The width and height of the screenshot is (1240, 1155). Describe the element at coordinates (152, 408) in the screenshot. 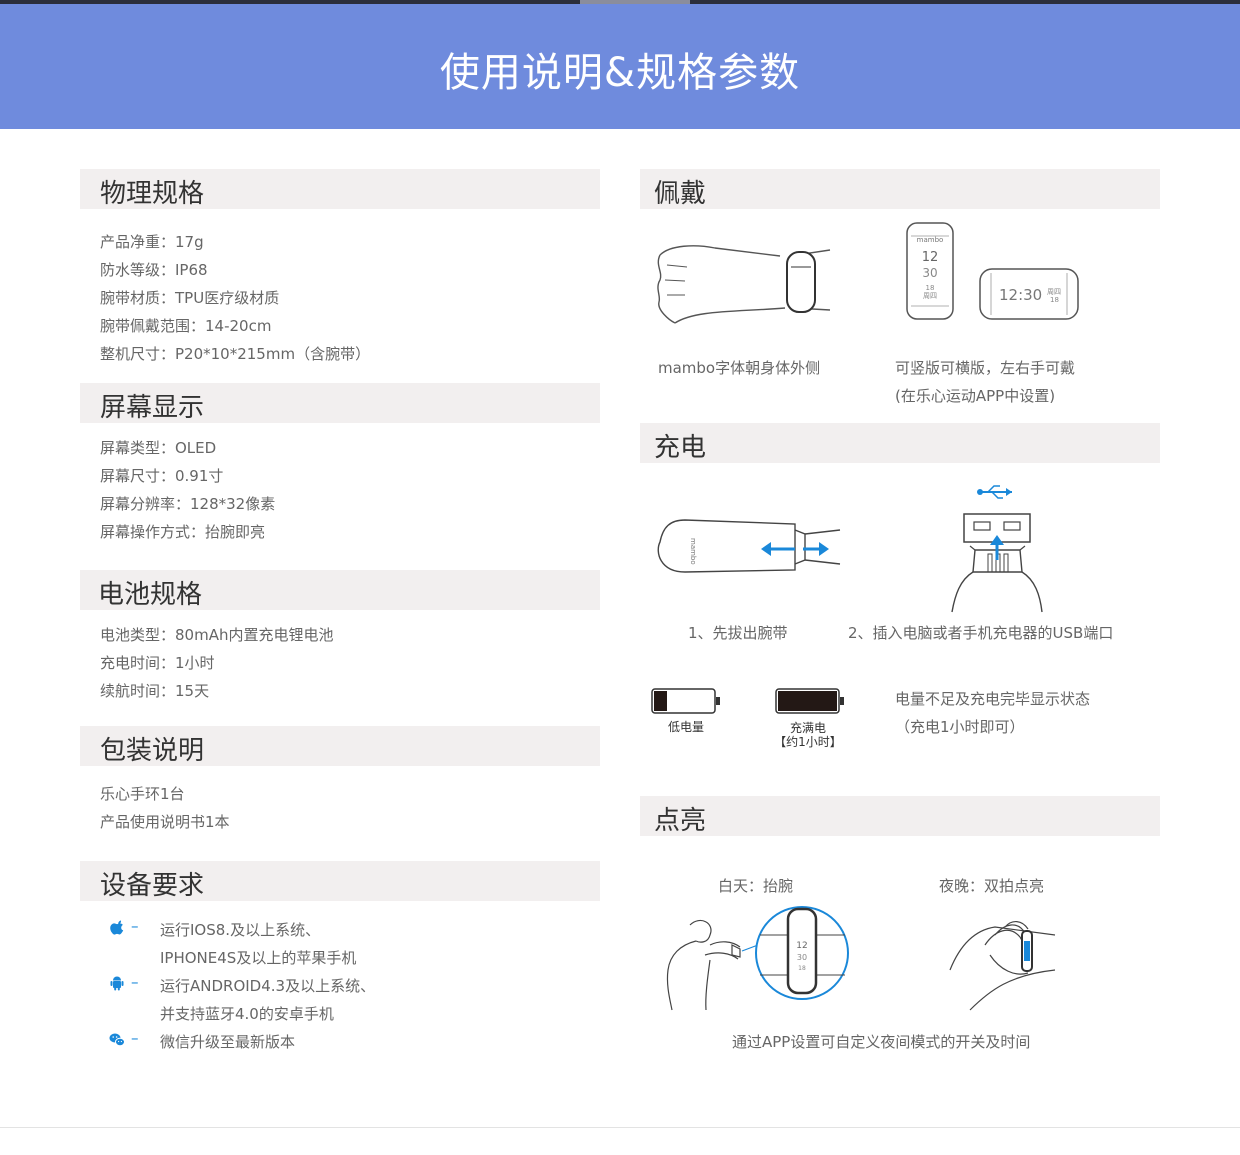

I see `section-title: 屏幕显示` at that location.